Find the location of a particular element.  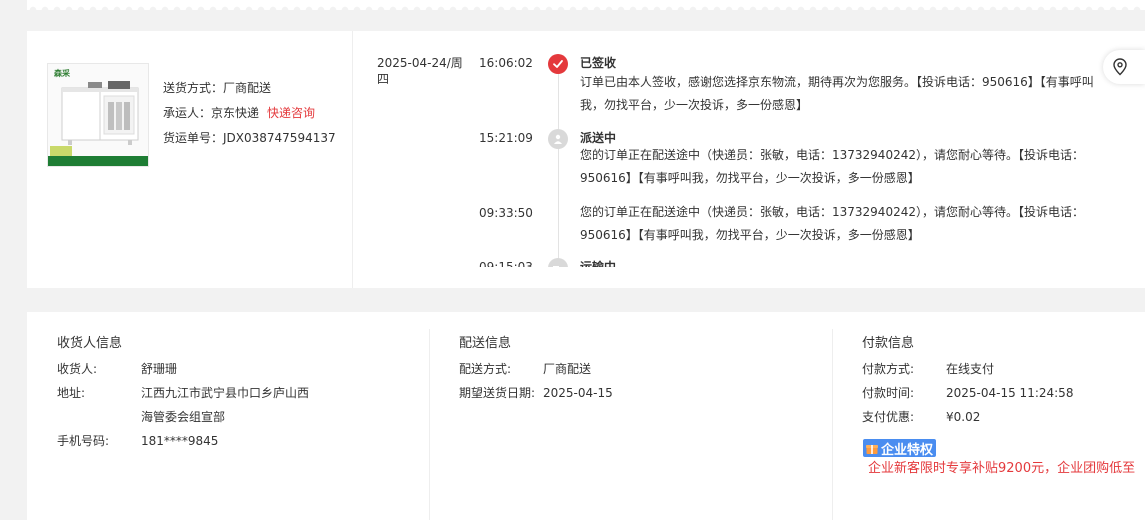

courier-icon is located at coordinates (558, 139).